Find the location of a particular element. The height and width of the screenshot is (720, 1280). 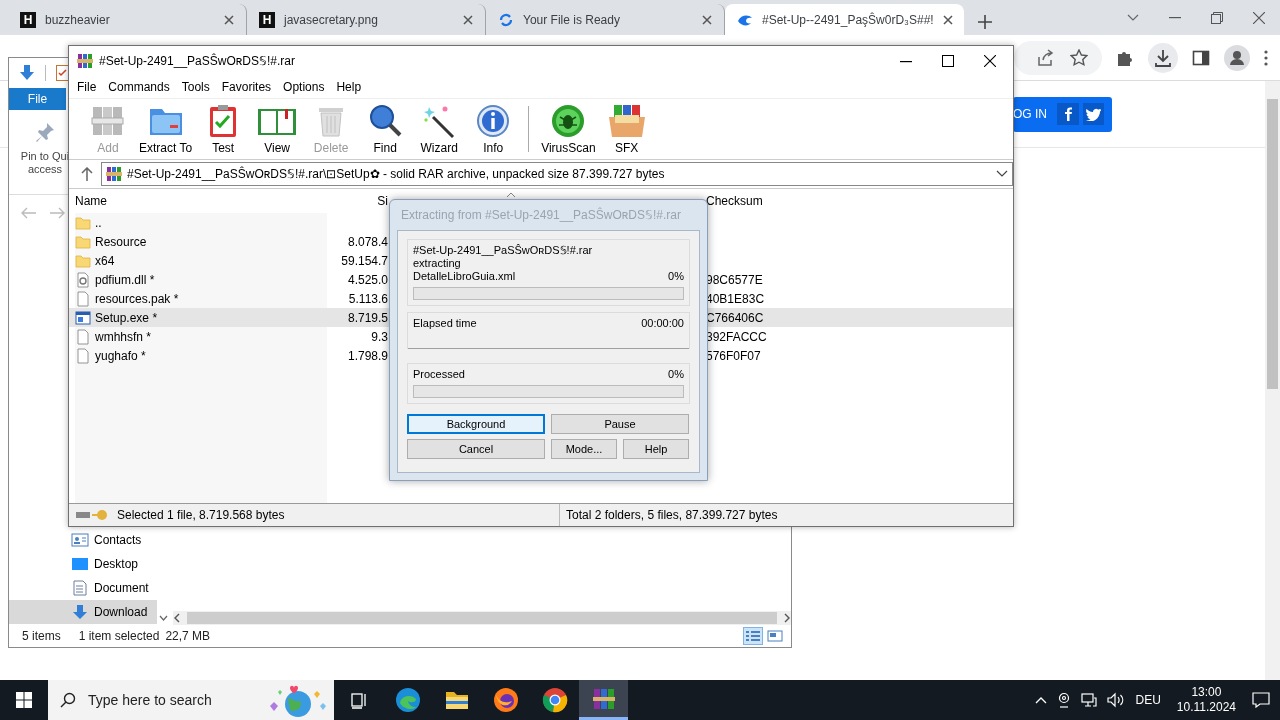

table-cell-text: 98C6577E is located at coordinates (735, 279).